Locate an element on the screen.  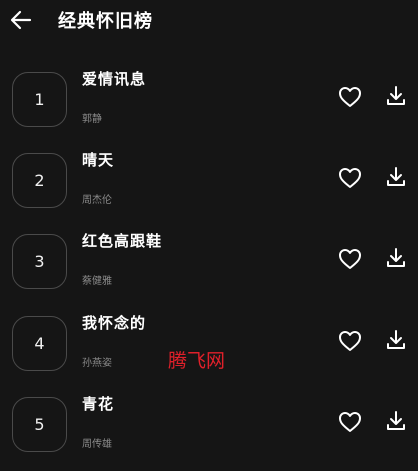
song-title: 红色高跟鞋 is located at coordinates (122, 241).